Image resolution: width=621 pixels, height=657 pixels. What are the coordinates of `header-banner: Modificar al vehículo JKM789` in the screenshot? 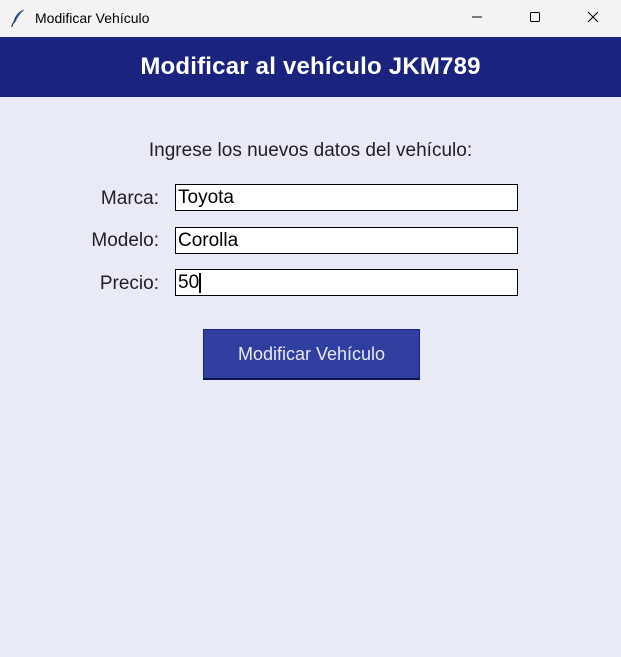 It's located at (310, 67).